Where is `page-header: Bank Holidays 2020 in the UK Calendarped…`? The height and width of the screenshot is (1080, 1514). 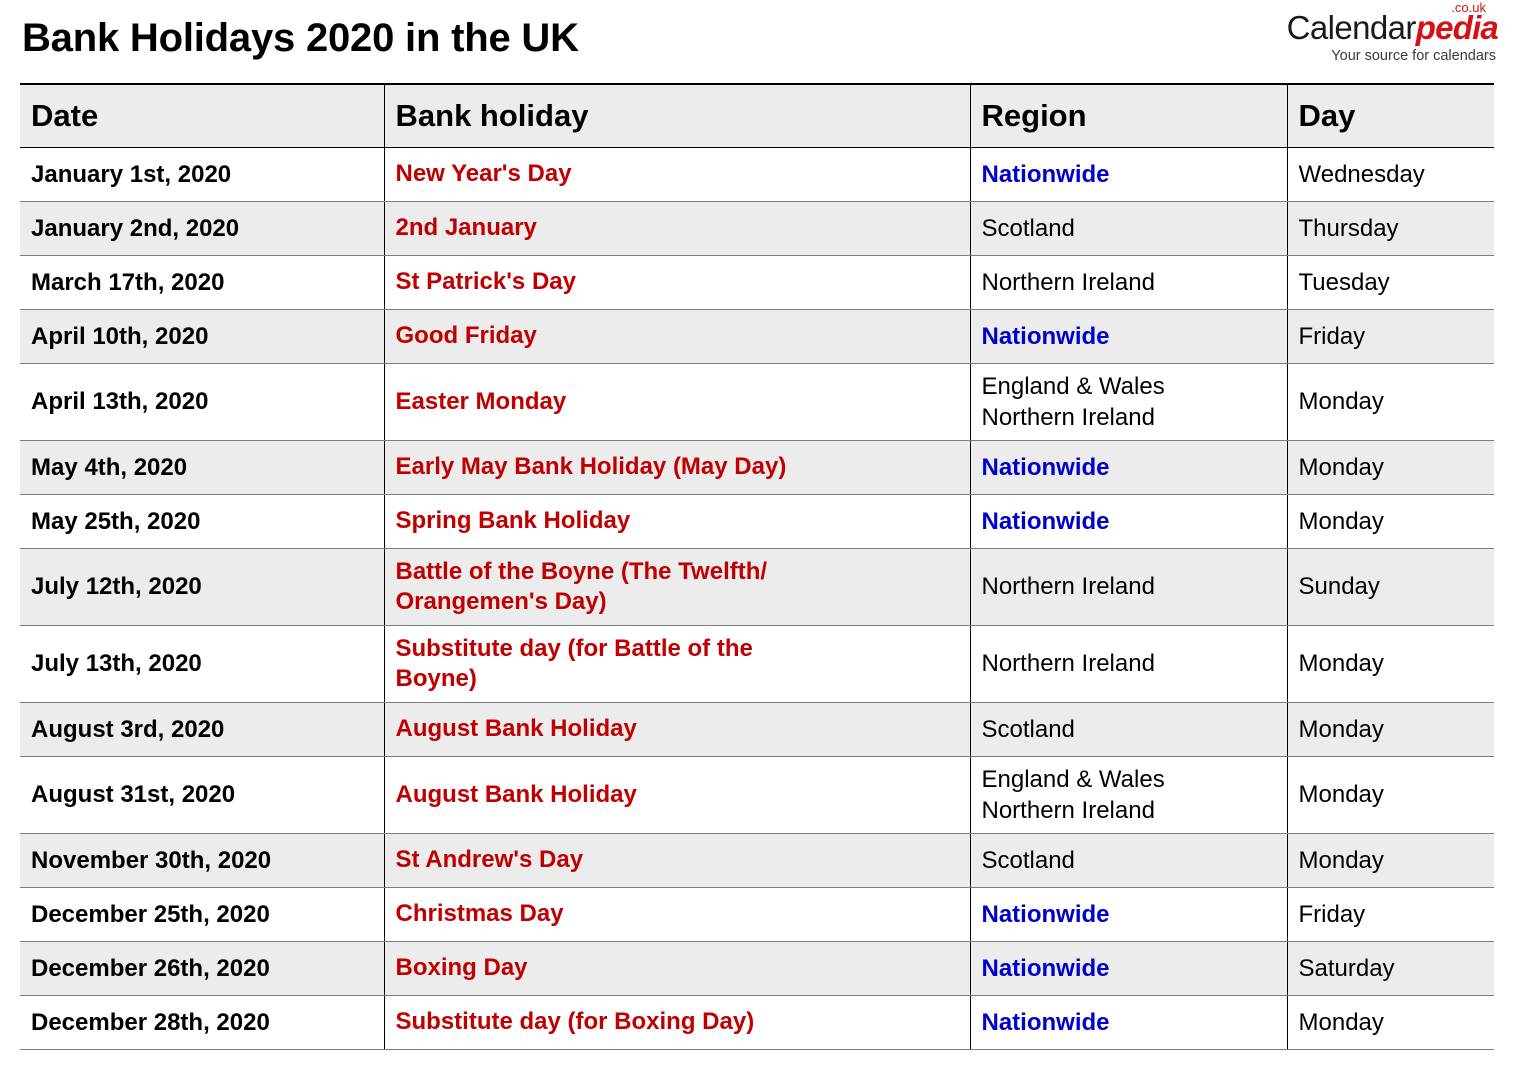
page-header: Bank Holidays 2020 in the UK Calendarped… is located at coordinates (757, 40).